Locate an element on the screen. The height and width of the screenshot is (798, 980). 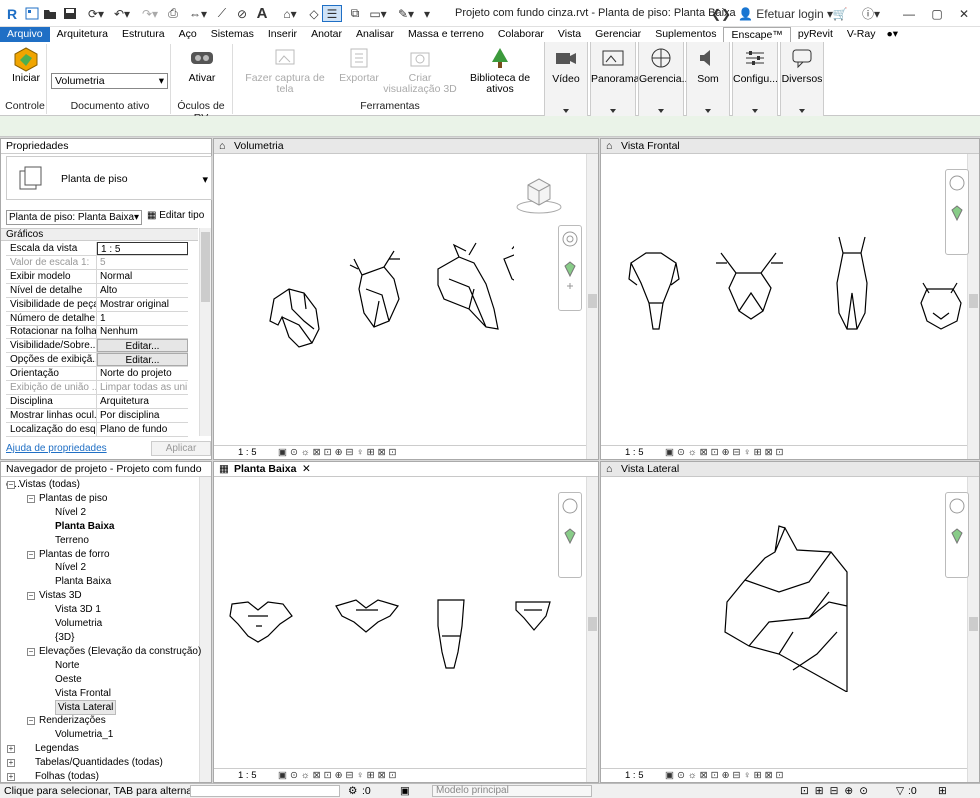
tree-node: Vista Lateral is located at coordinates (86, 708).